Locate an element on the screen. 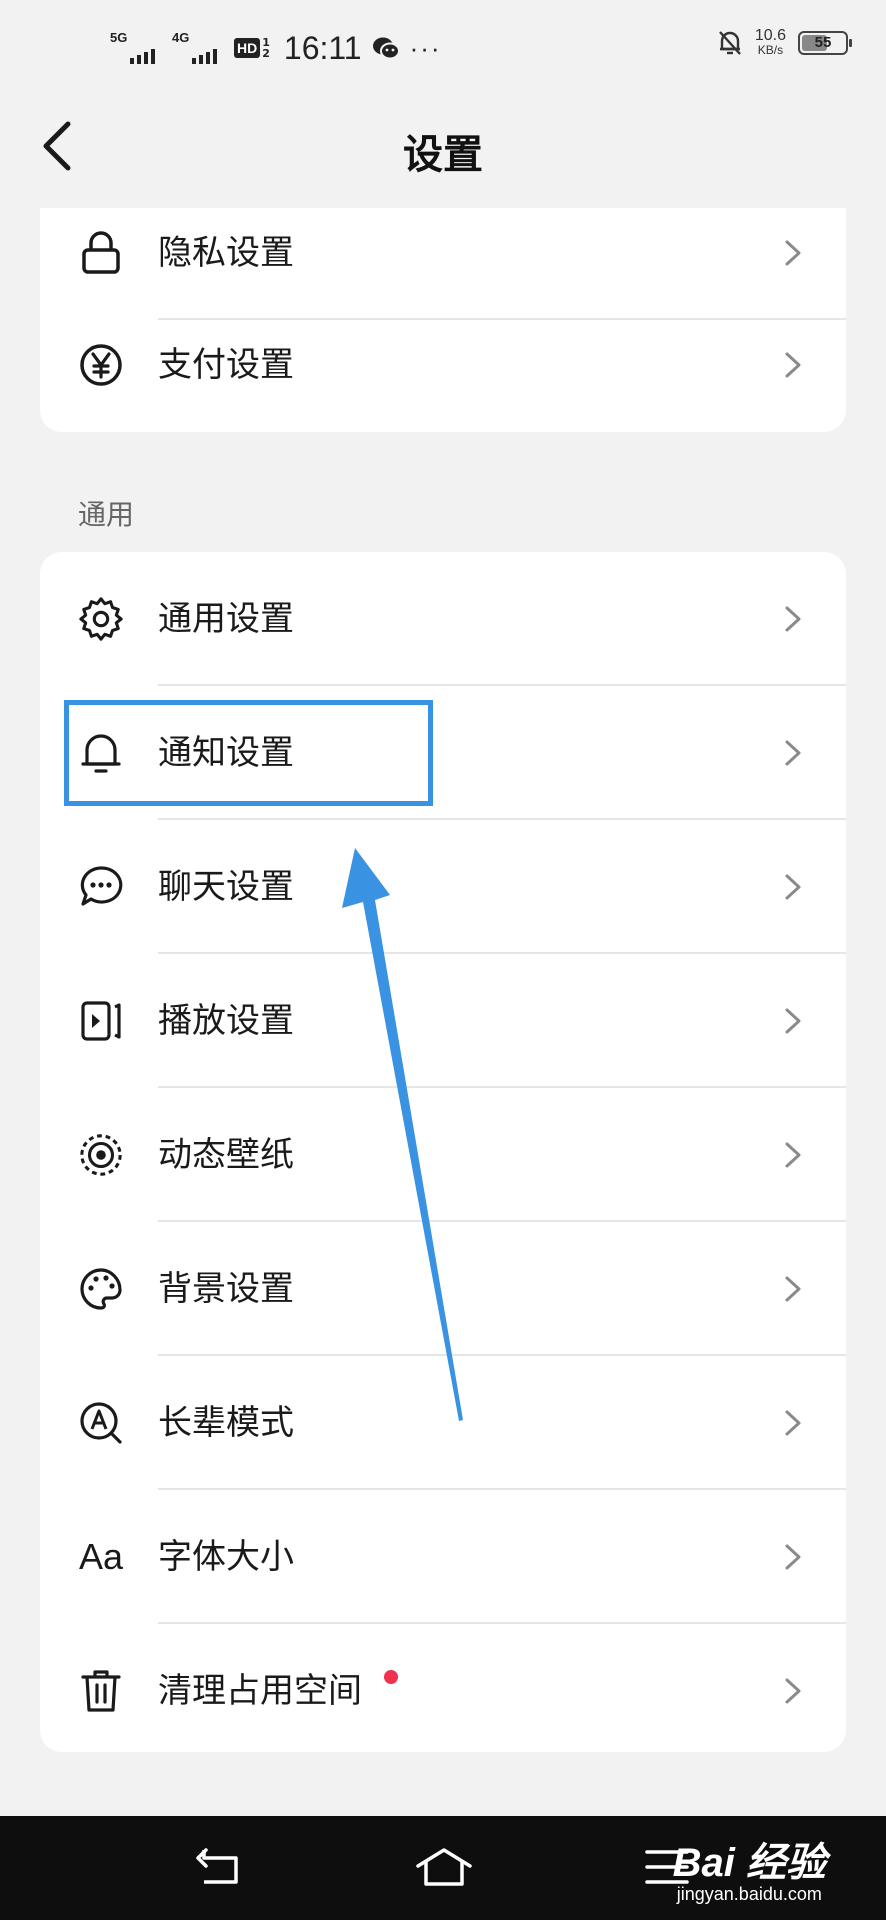  baidu-jingyan-watermark: Bai 经验 jingyan.baidu.com is located at coordinates (749, 1872).